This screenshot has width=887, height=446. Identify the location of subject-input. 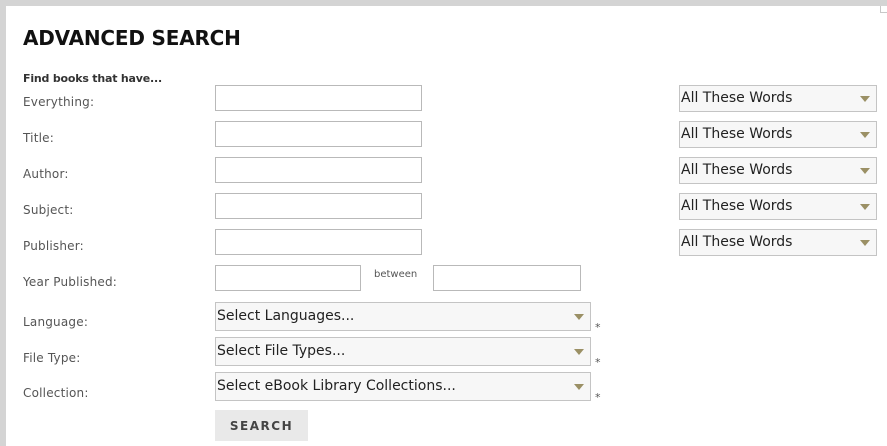
(318, 206).